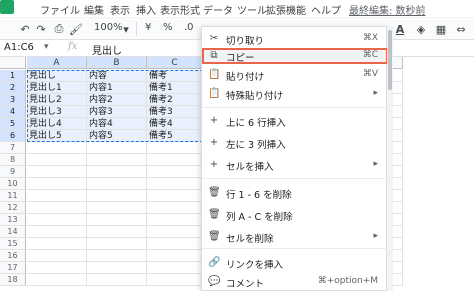  Describe the element at coordinates (168, 27) in the screenshot. I see `percent-format-button: %` at that location.